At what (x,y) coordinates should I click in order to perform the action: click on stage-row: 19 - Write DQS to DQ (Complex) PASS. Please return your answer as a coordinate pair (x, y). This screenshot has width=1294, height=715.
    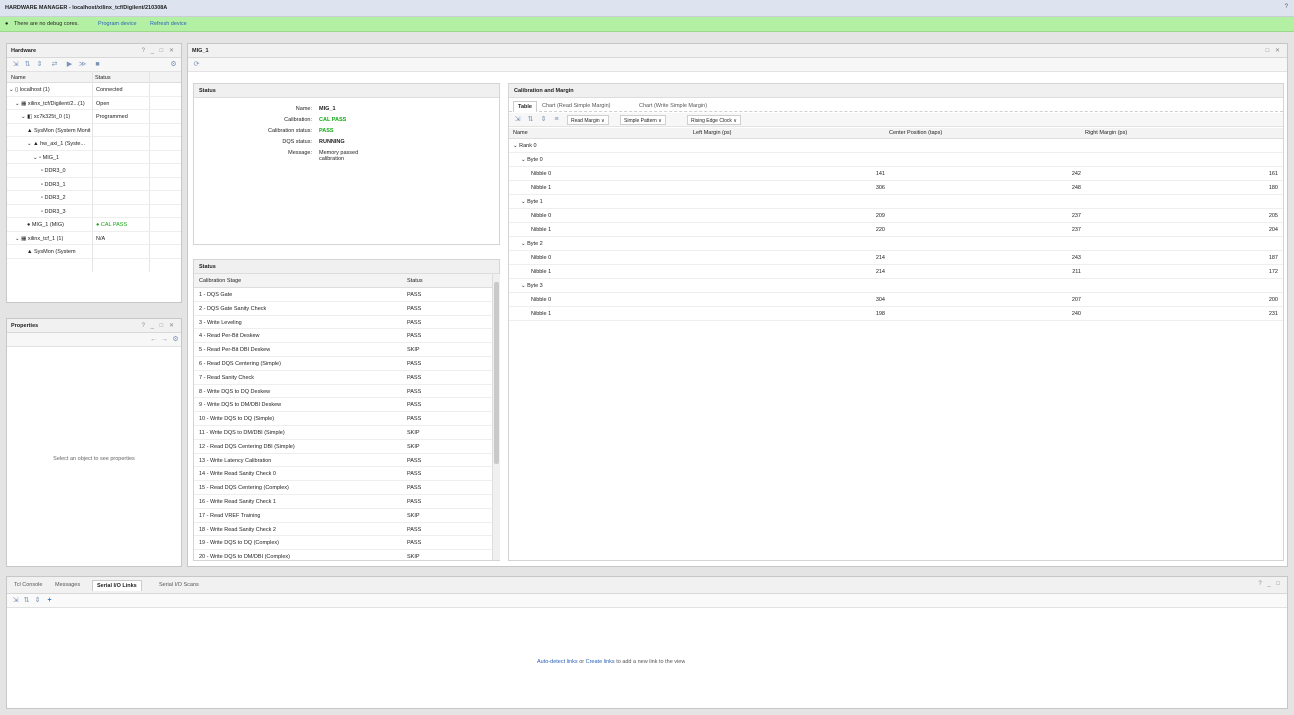
    Looking at the image, I should click on (343, 543).